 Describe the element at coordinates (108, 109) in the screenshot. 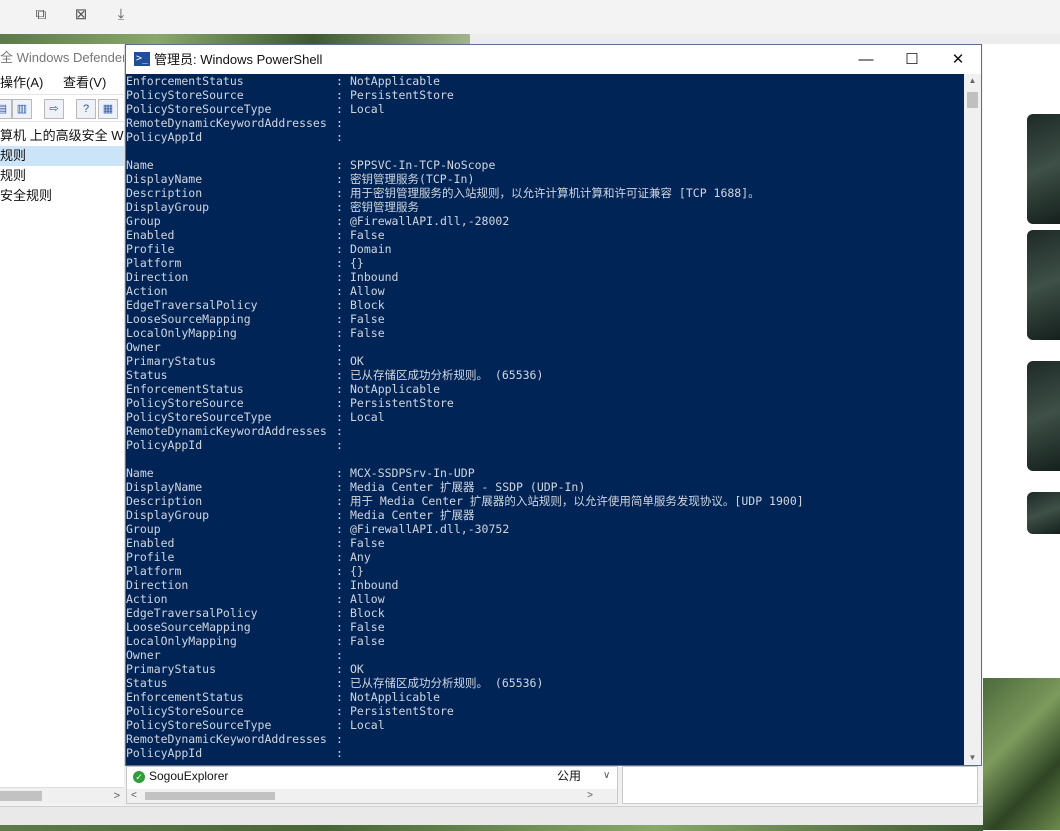

I see `properties-icon: ▦` at that location.